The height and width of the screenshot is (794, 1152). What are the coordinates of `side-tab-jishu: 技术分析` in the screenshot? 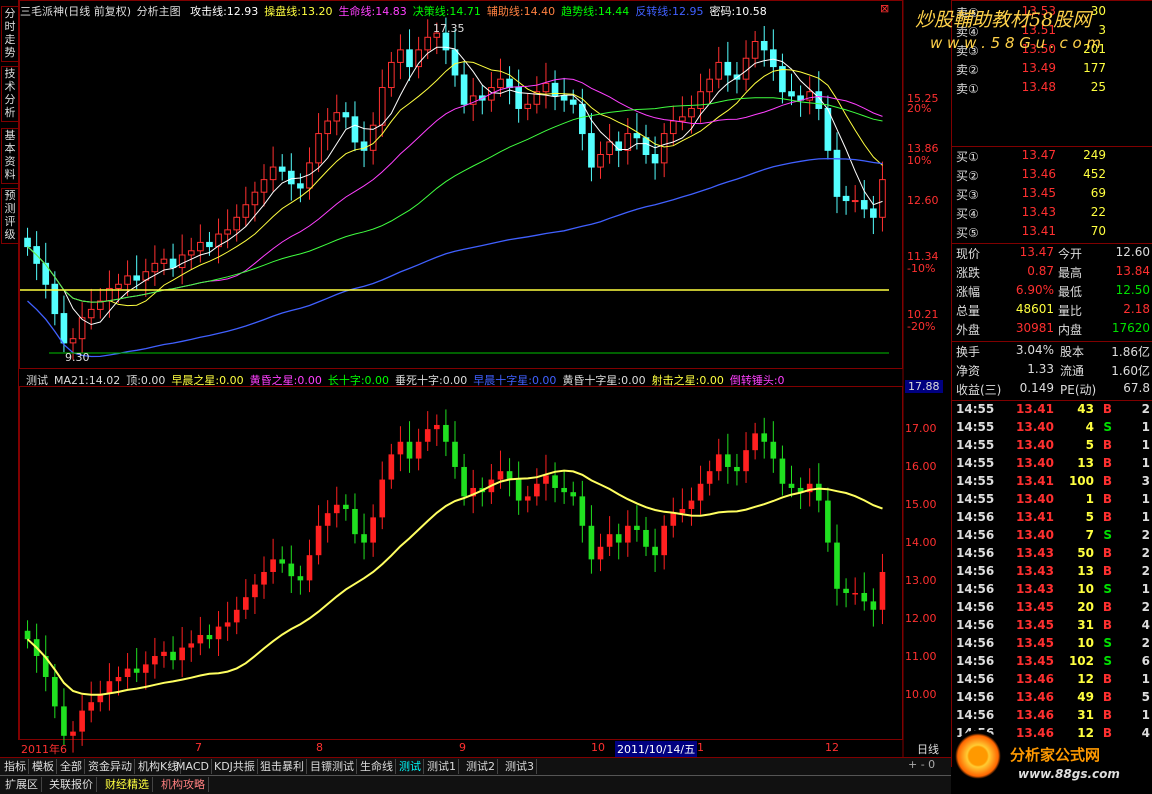 It's located at (10, 94).